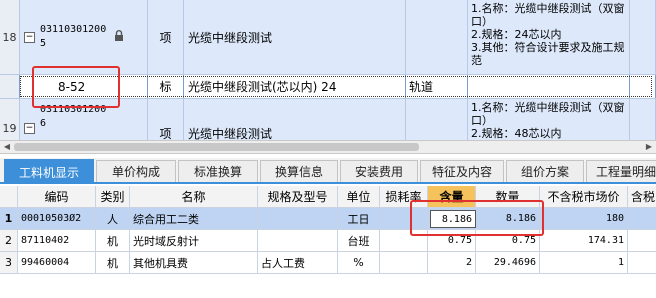 This screenshot has height=298, width=656. Describe the element at coordinates (516, 34) in the screenshot. I see `note-line: 2.规格：24芯以内` at that location.